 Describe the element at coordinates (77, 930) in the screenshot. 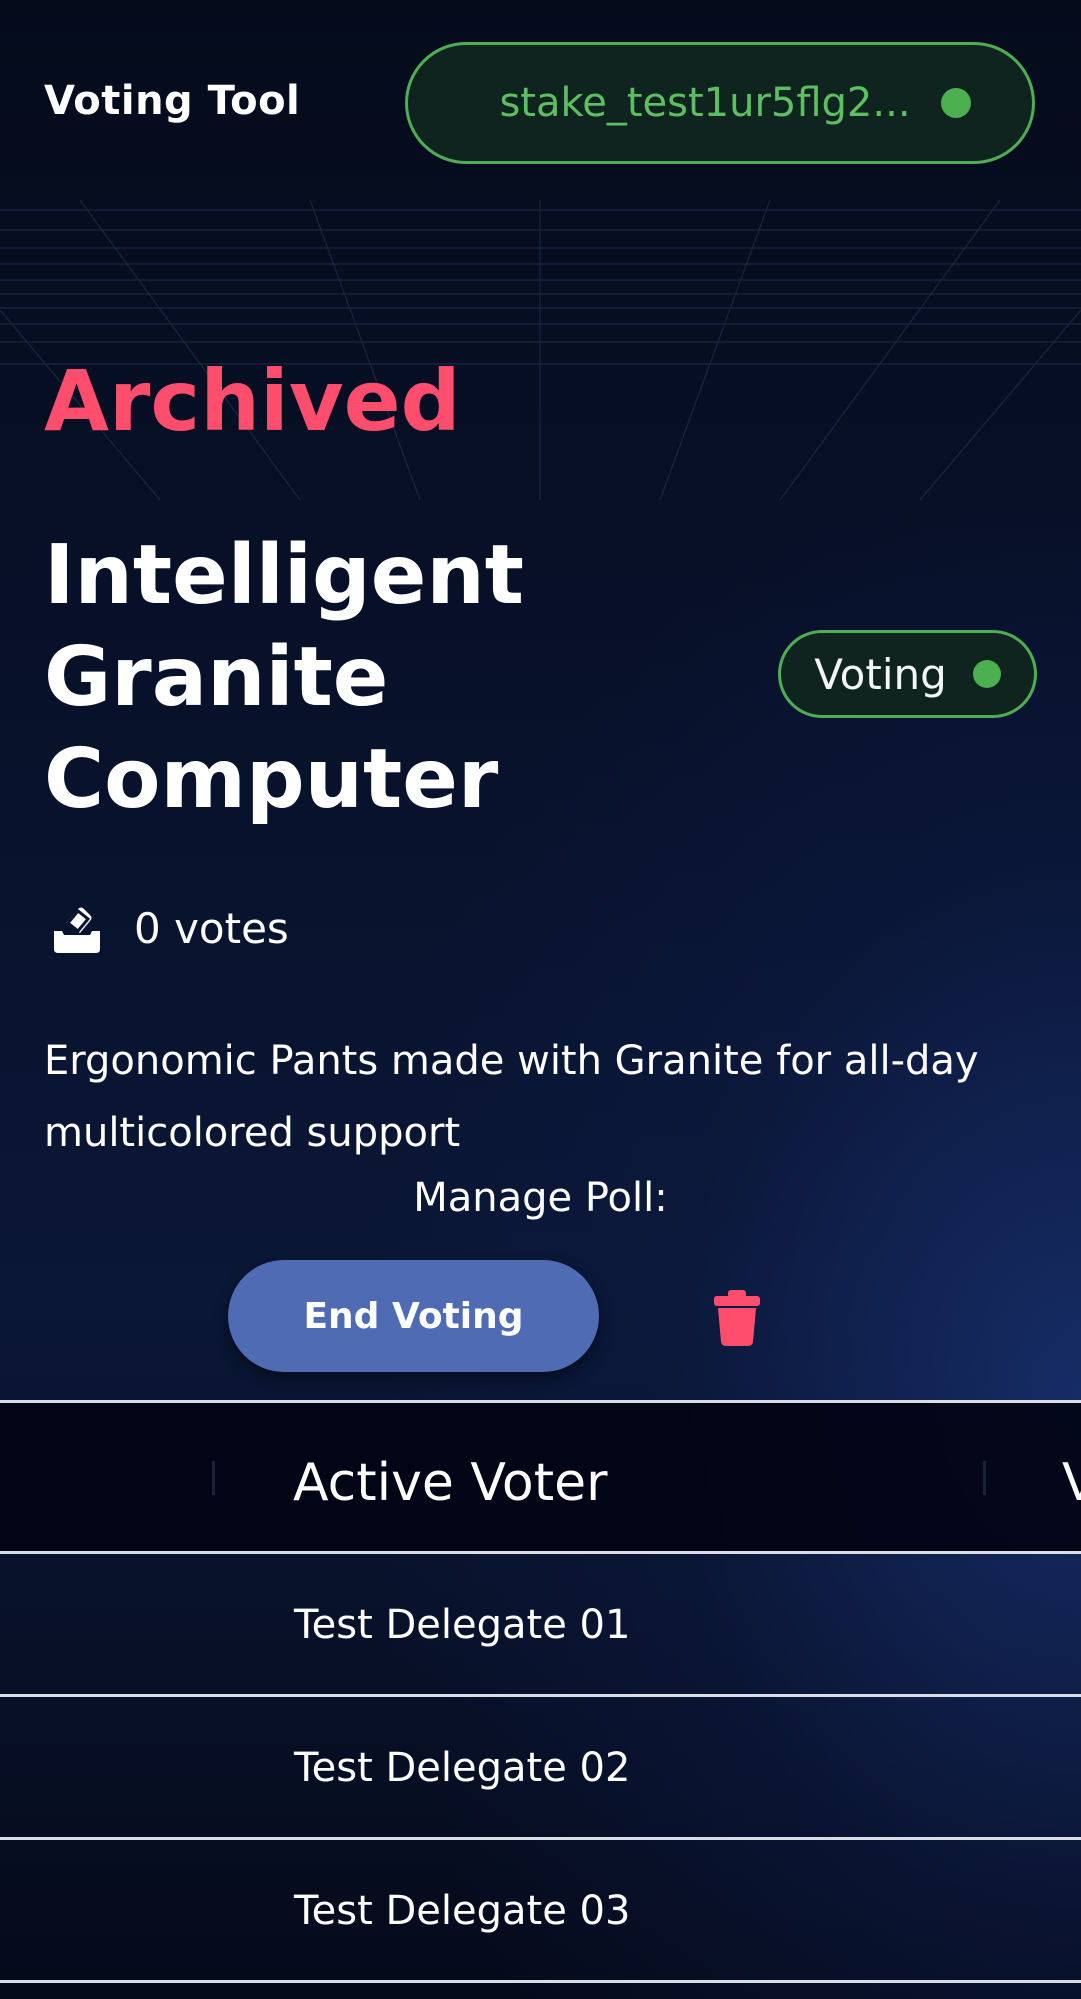

I see `ballot-icon` at that location.